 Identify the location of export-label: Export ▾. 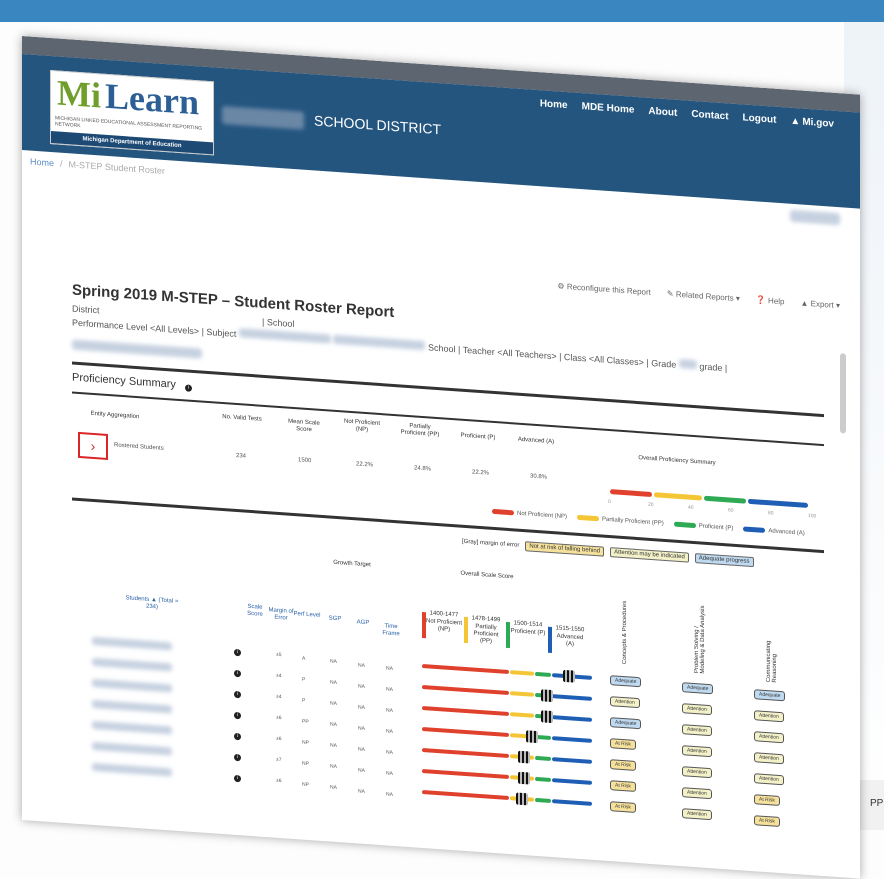
(825, 305).